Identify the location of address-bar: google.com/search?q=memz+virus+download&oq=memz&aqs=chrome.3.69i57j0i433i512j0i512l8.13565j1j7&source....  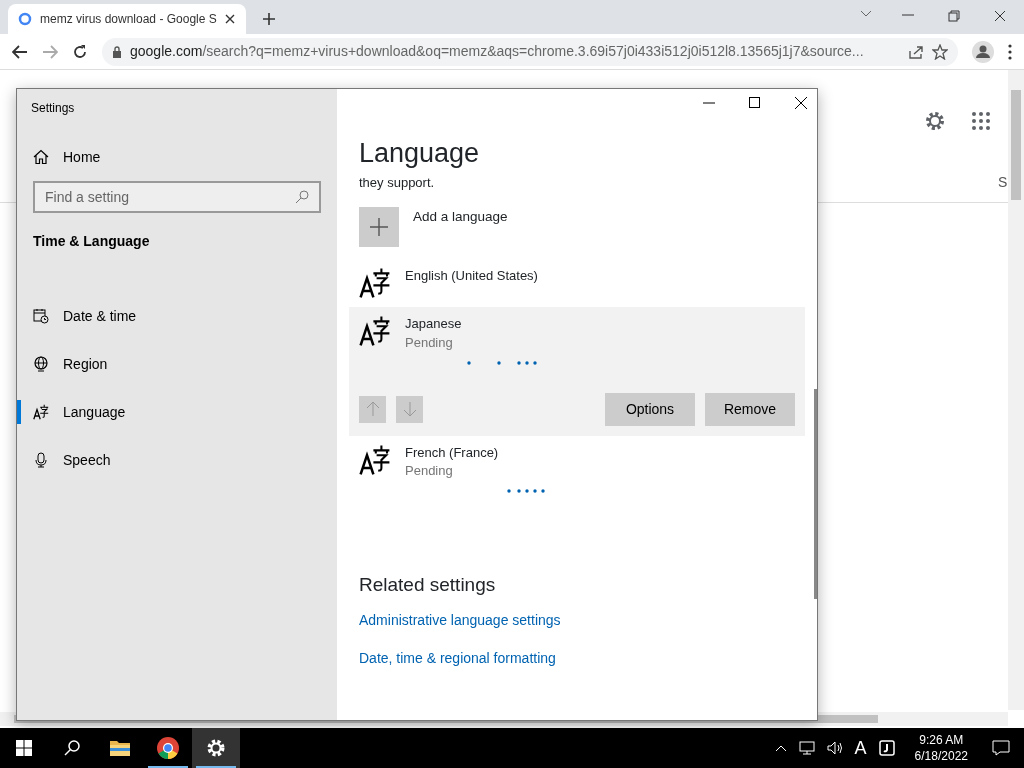
(530, 51).